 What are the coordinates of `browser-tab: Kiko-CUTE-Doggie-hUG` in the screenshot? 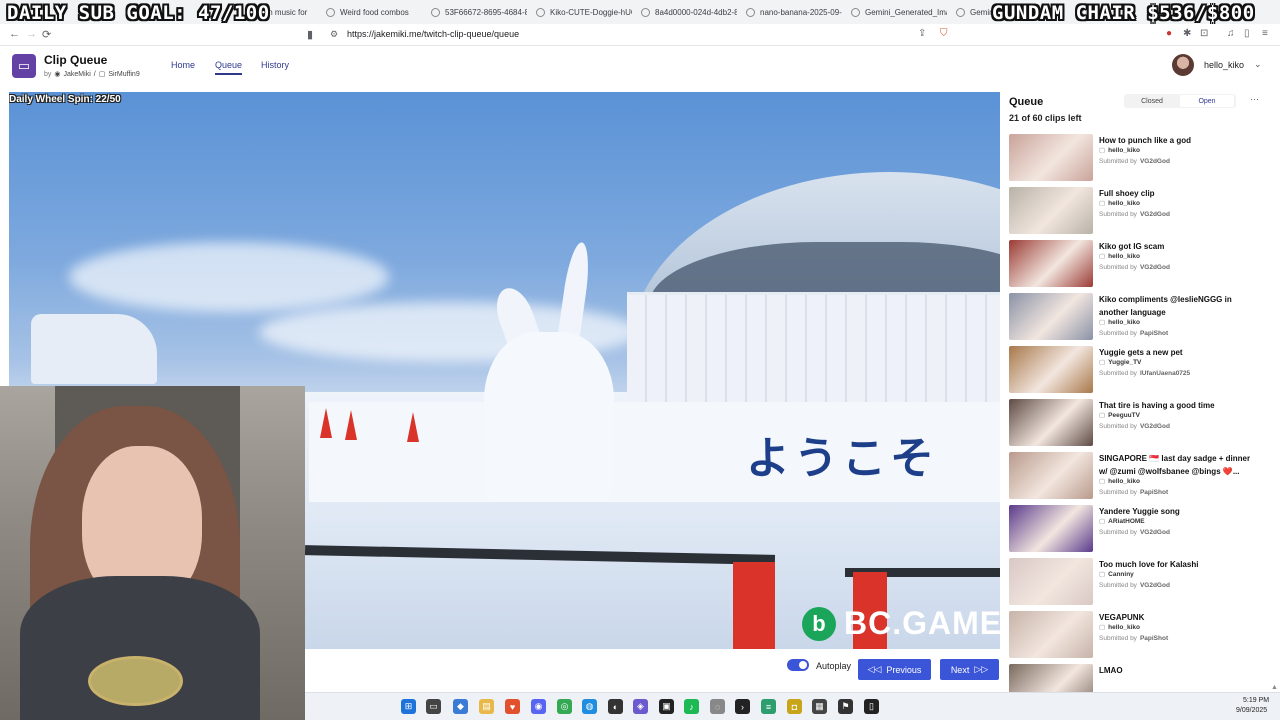 It's located at (584, 12).